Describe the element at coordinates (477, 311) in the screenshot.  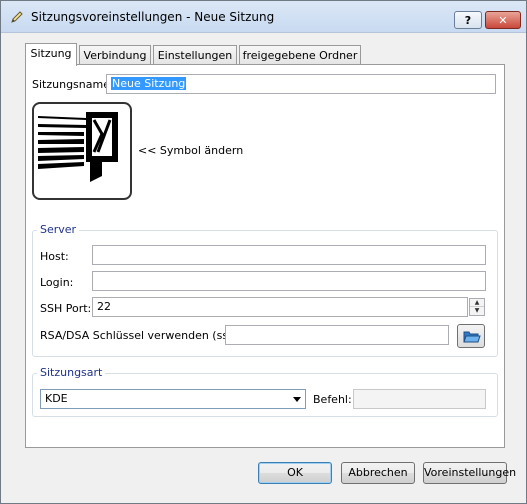
I see `spin-down-icon: ▼` at that location.